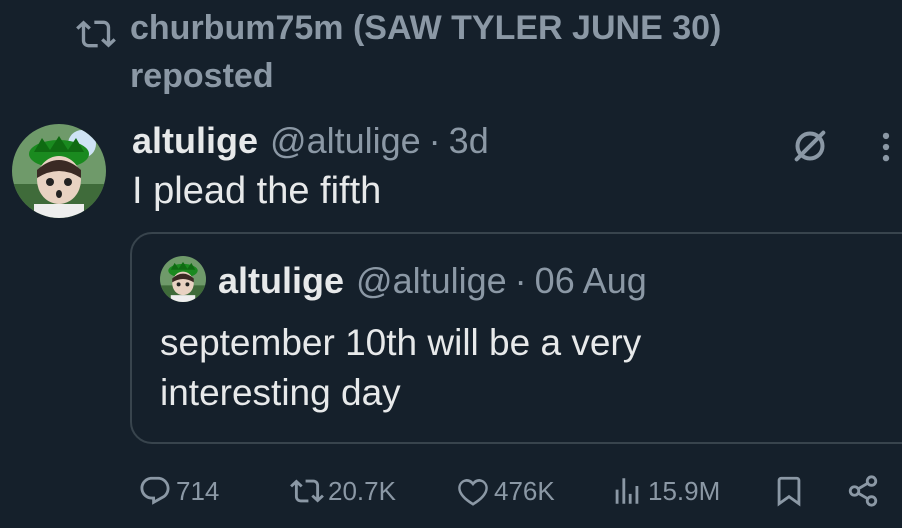 This screenshot has height=528, width=902. What do you see at coordinates (886, 147) in the screenshot?
I see `more-icon` at bounding box center [886, 147].